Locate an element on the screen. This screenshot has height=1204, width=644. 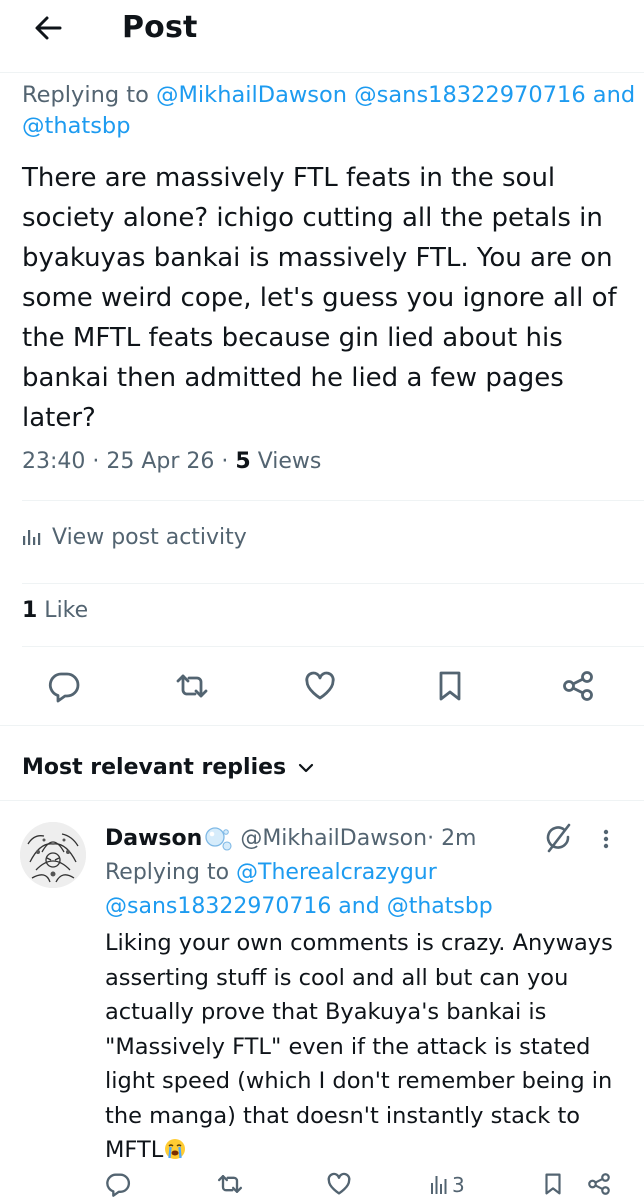
reply-replying-prefix: Replying to is located at coordinates (171, 872).